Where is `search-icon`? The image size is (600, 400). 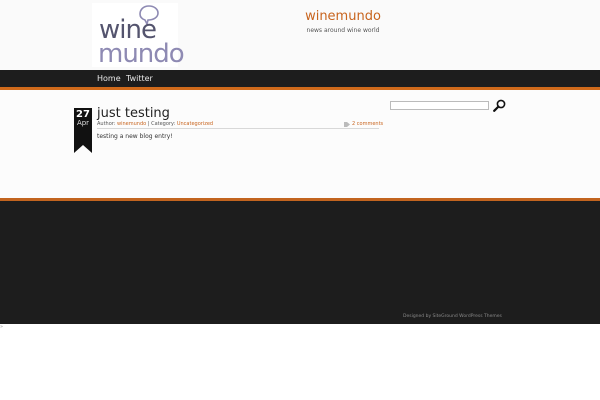
search-icon is located at coordinates (499, 105).